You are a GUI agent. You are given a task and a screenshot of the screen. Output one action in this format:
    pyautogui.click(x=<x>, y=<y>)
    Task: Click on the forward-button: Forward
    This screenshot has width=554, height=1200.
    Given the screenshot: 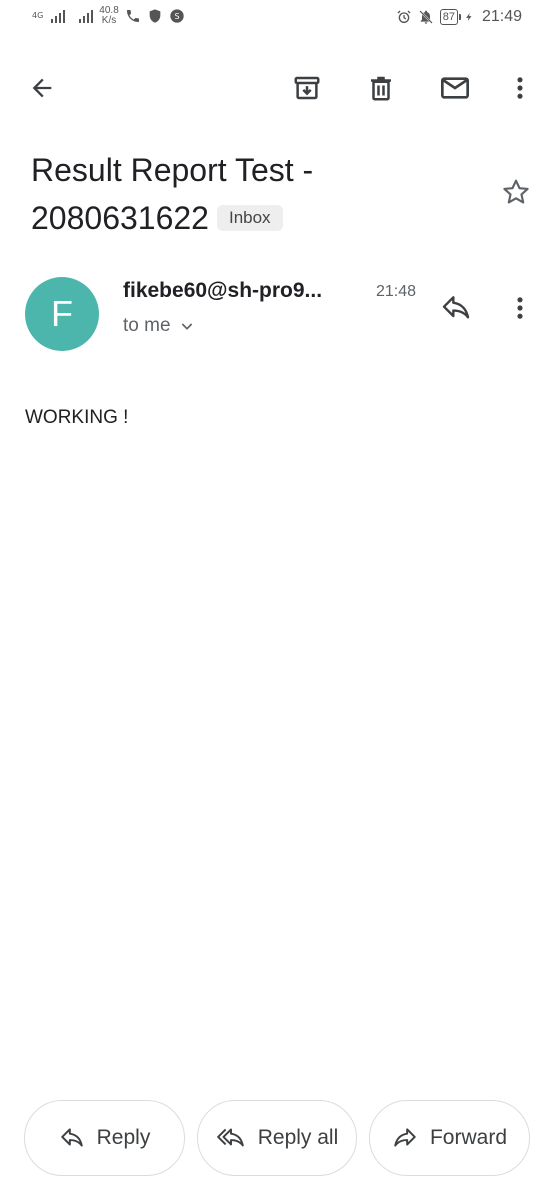 What is the action you would take?
    pyautogui.click(x=449, y=1138)
    